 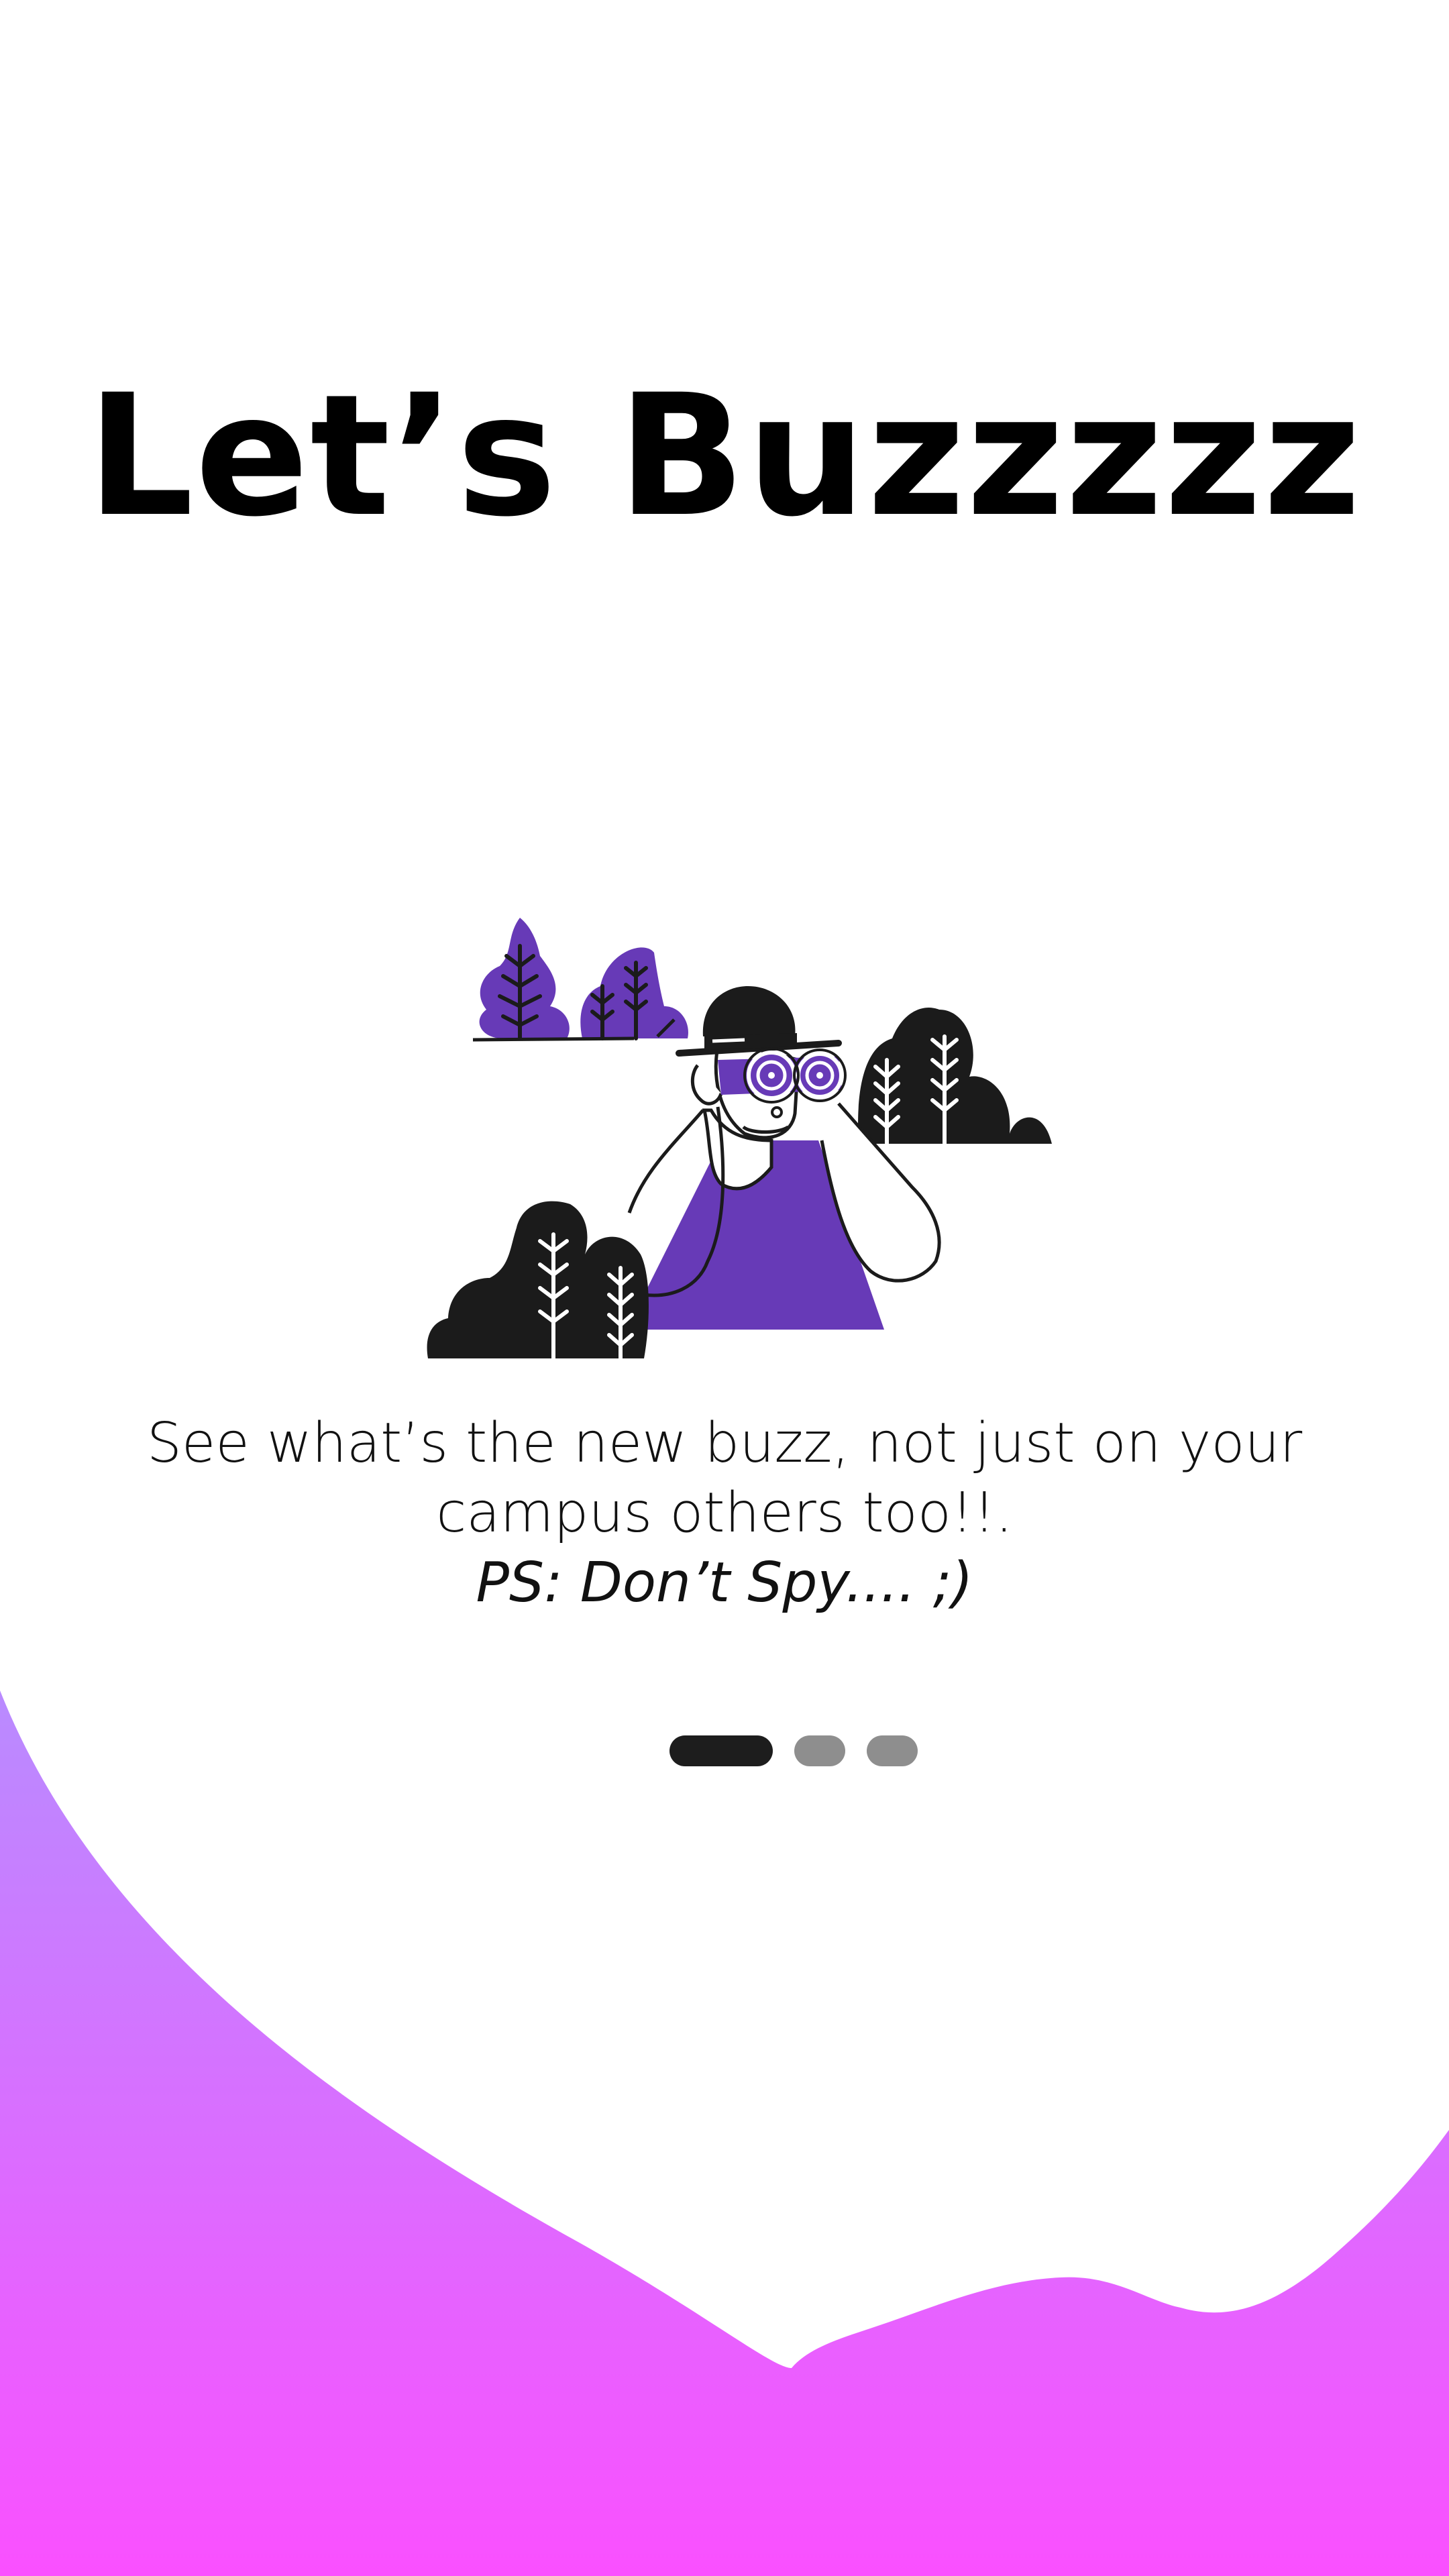 What do you see at coordinates (634, 993) in the screenshot?
I see `purple-bush-icon` at bounding box center [634, 993].